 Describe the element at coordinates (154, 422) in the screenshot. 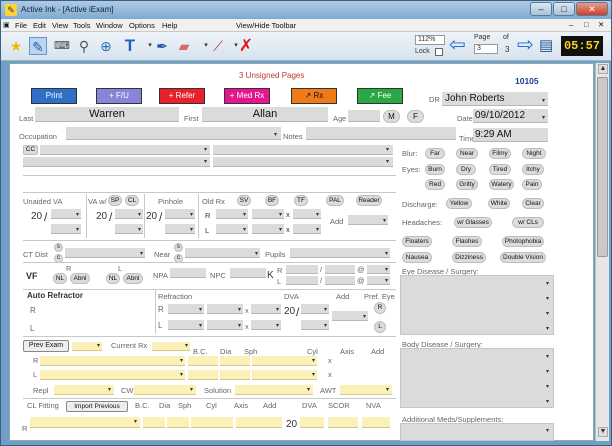

I see `cl-r-bc` at that location.